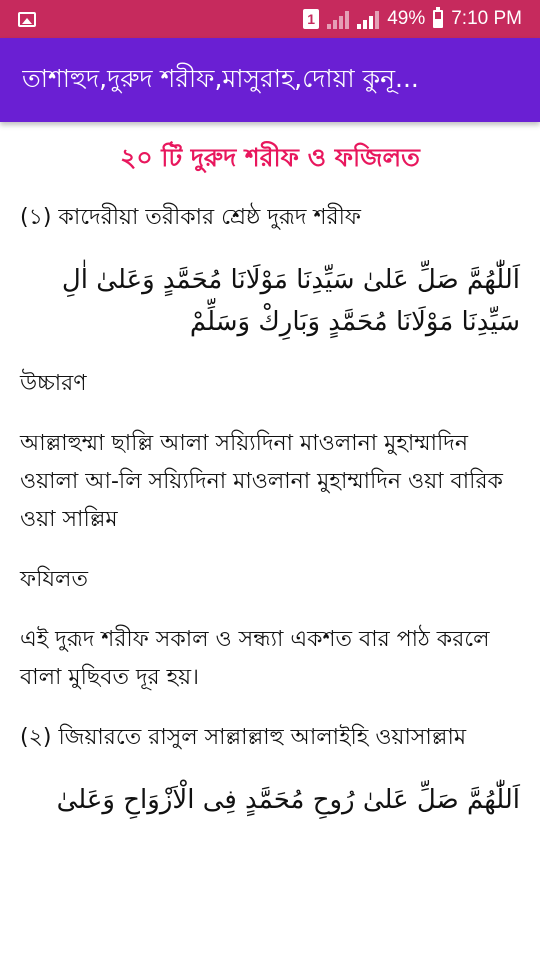 Image resolution: width=540 pixels, height=960 pixels. I want to click on subheading-virtue: ফযিলত, so click(54, 579).